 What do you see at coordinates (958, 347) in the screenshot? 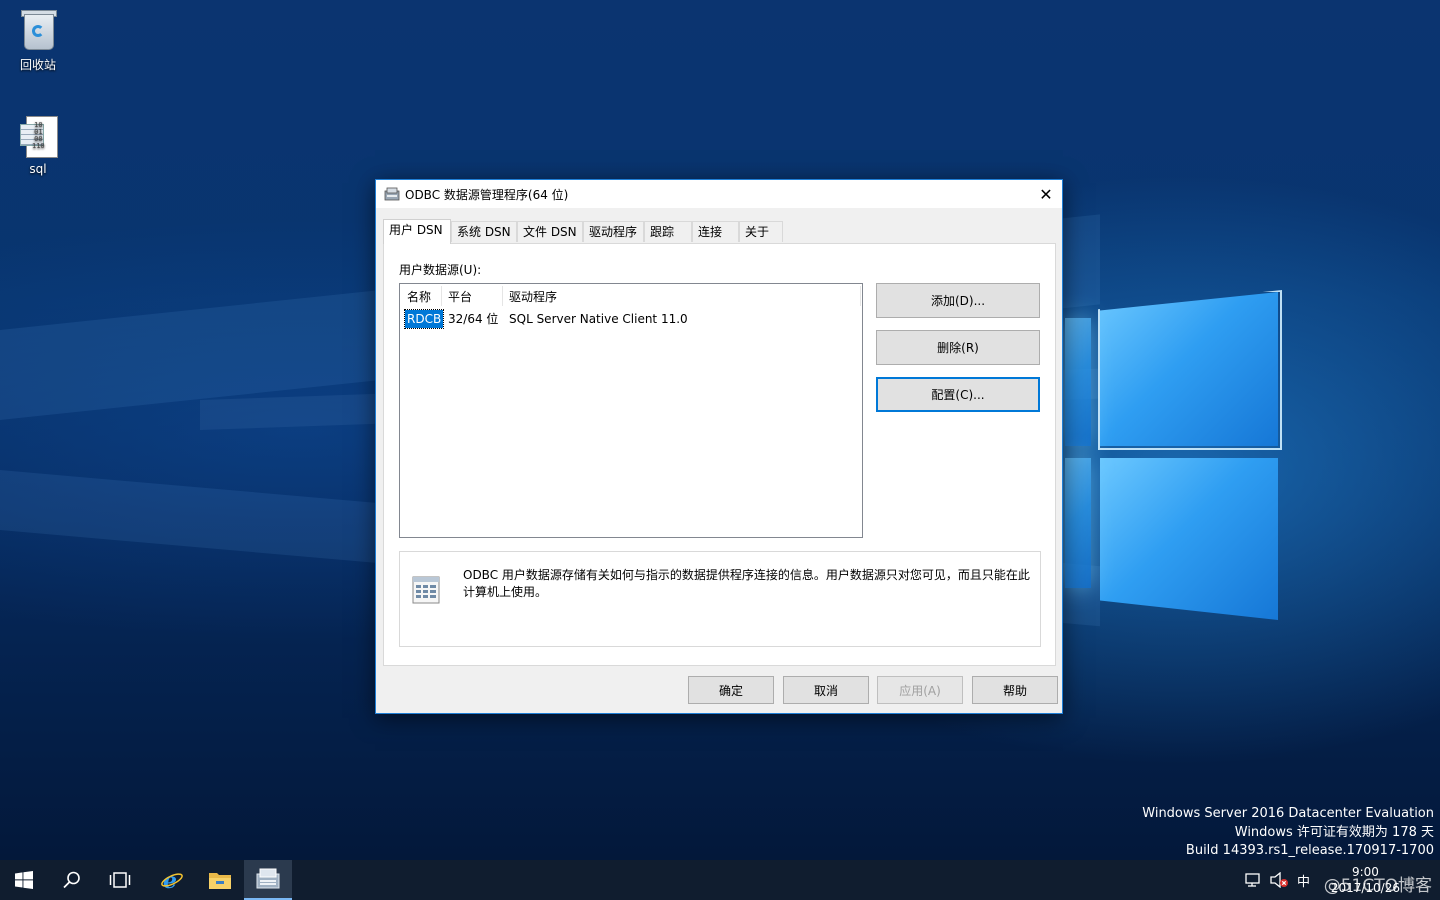
I see `remove-button: 删除(R)` at bounding box center [958, 347].